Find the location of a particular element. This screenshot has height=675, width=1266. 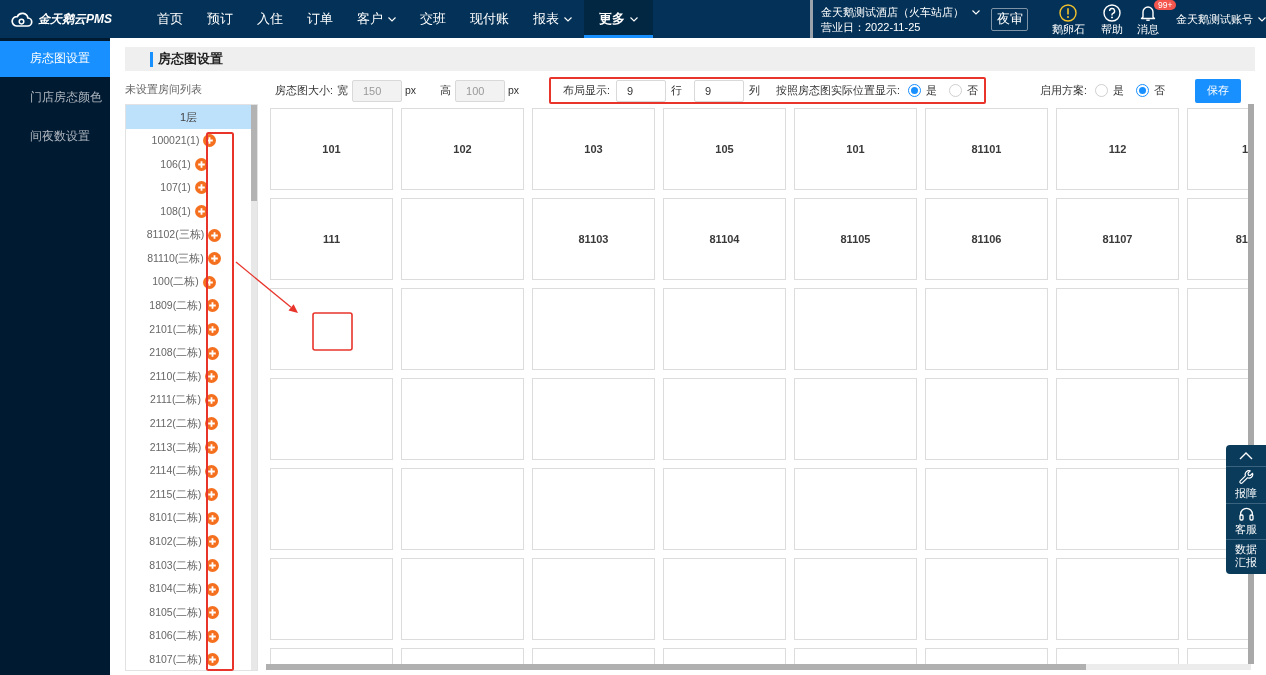

night-audit-button: 夜审 is located at coordinates (1009, 19).